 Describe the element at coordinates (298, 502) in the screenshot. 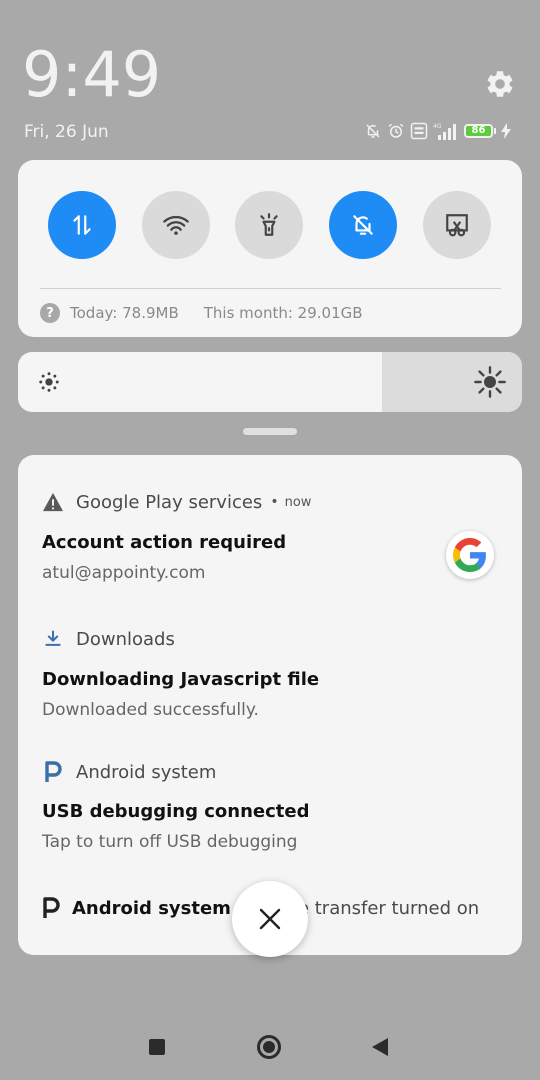

I see `notification-time: now` at that location.